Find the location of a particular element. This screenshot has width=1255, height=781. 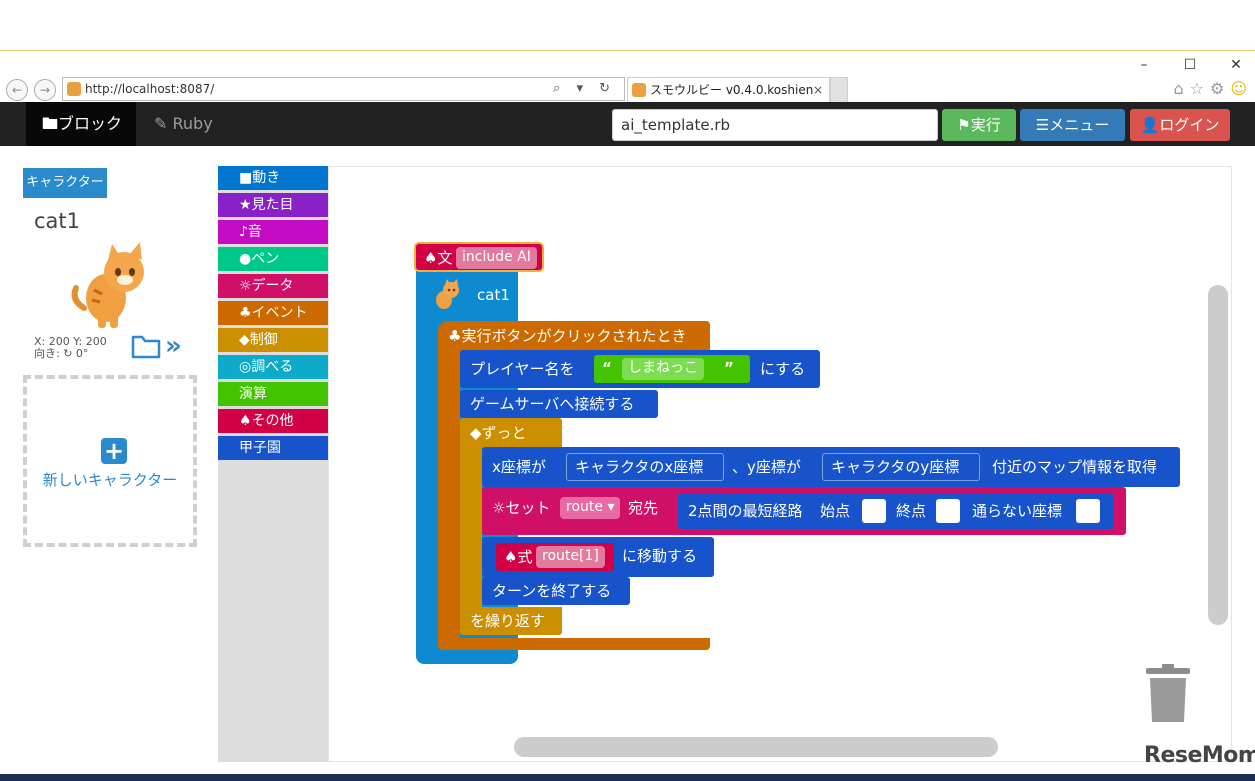

smiley-icon: ☺ is located at coordinates (1238, 88).